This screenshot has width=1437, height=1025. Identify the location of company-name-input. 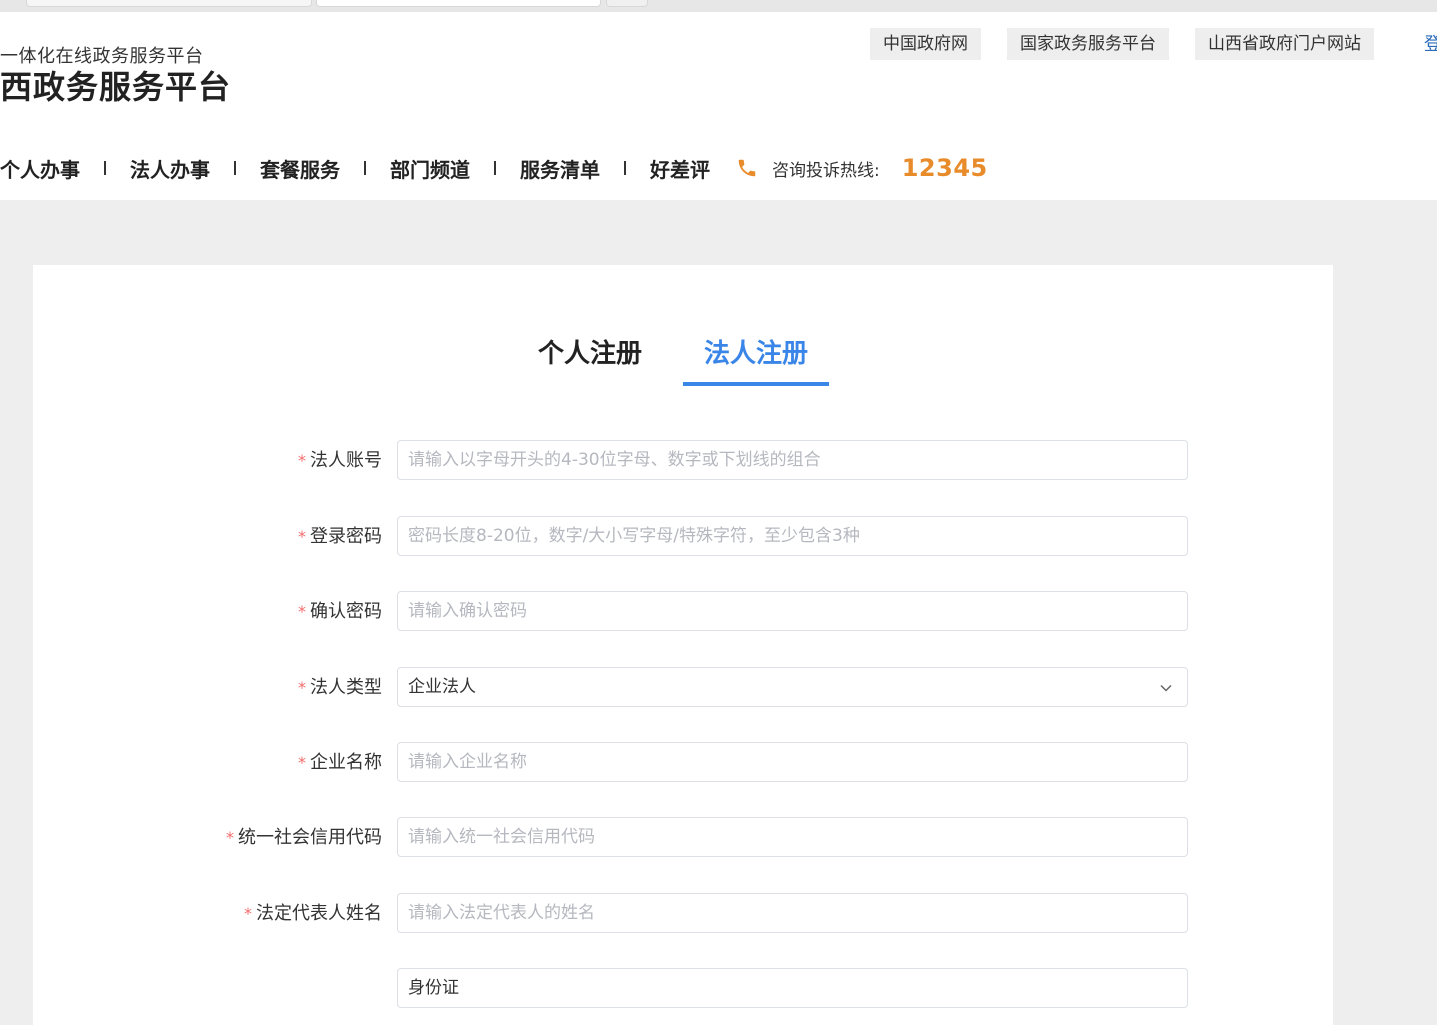
(792, 762).